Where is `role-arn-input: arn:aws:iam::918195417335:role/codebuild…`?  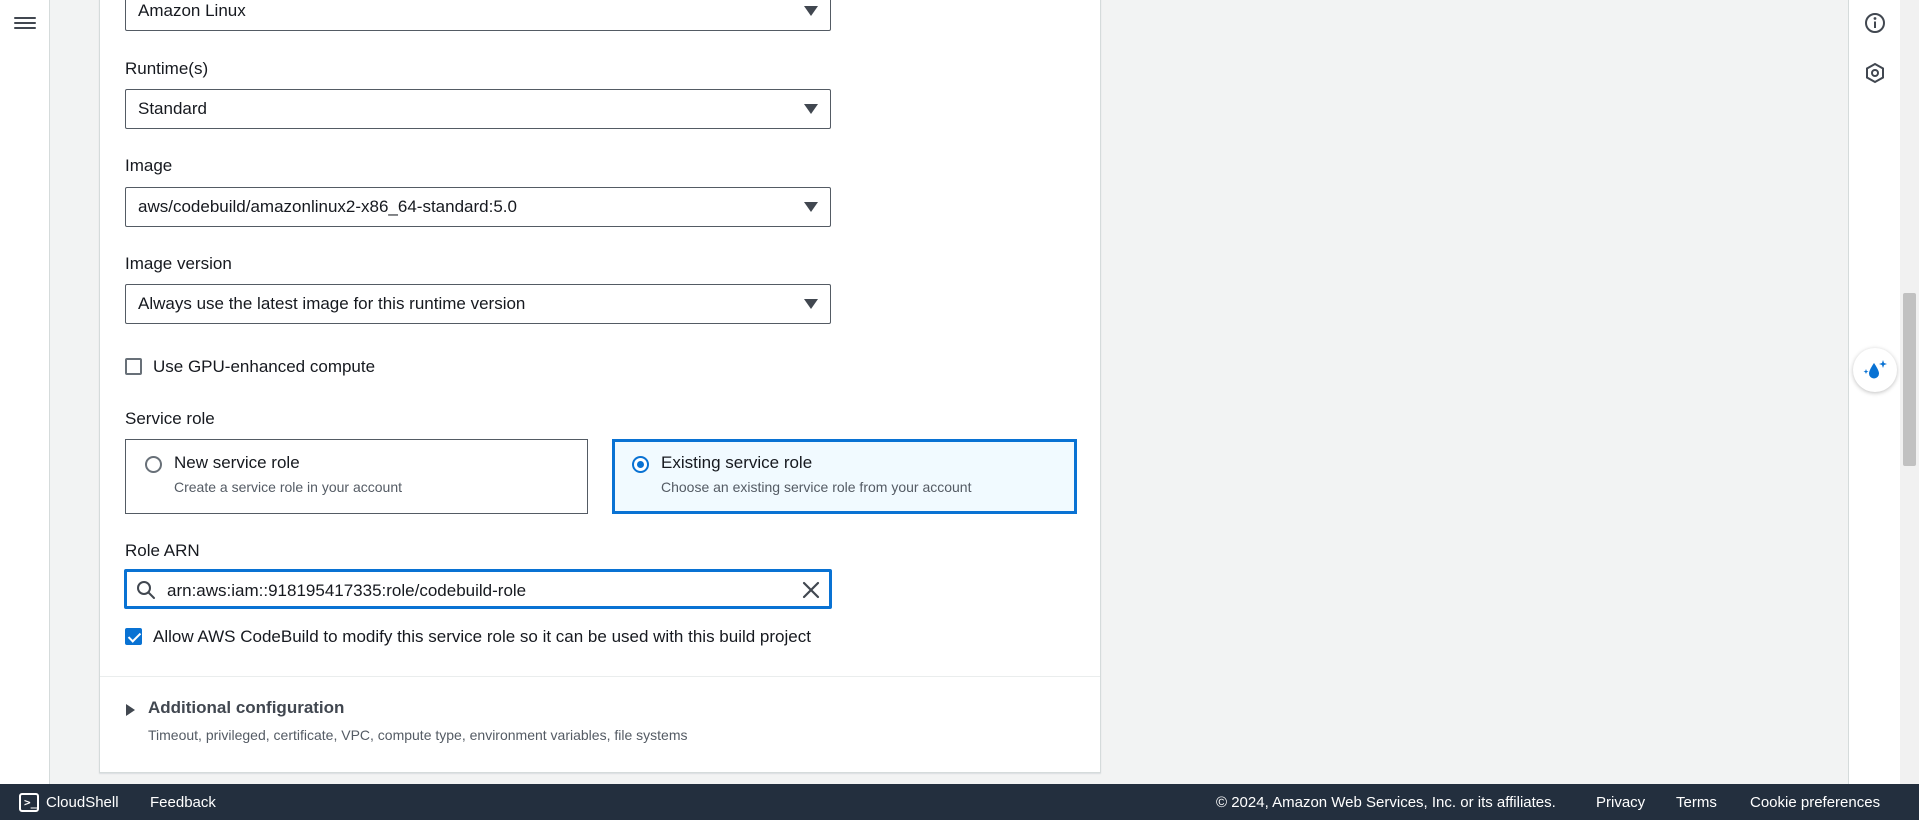
role-arn-input: arn:aws:iam::918195417335:role/codebuild… is located at coordinates (478, 589).